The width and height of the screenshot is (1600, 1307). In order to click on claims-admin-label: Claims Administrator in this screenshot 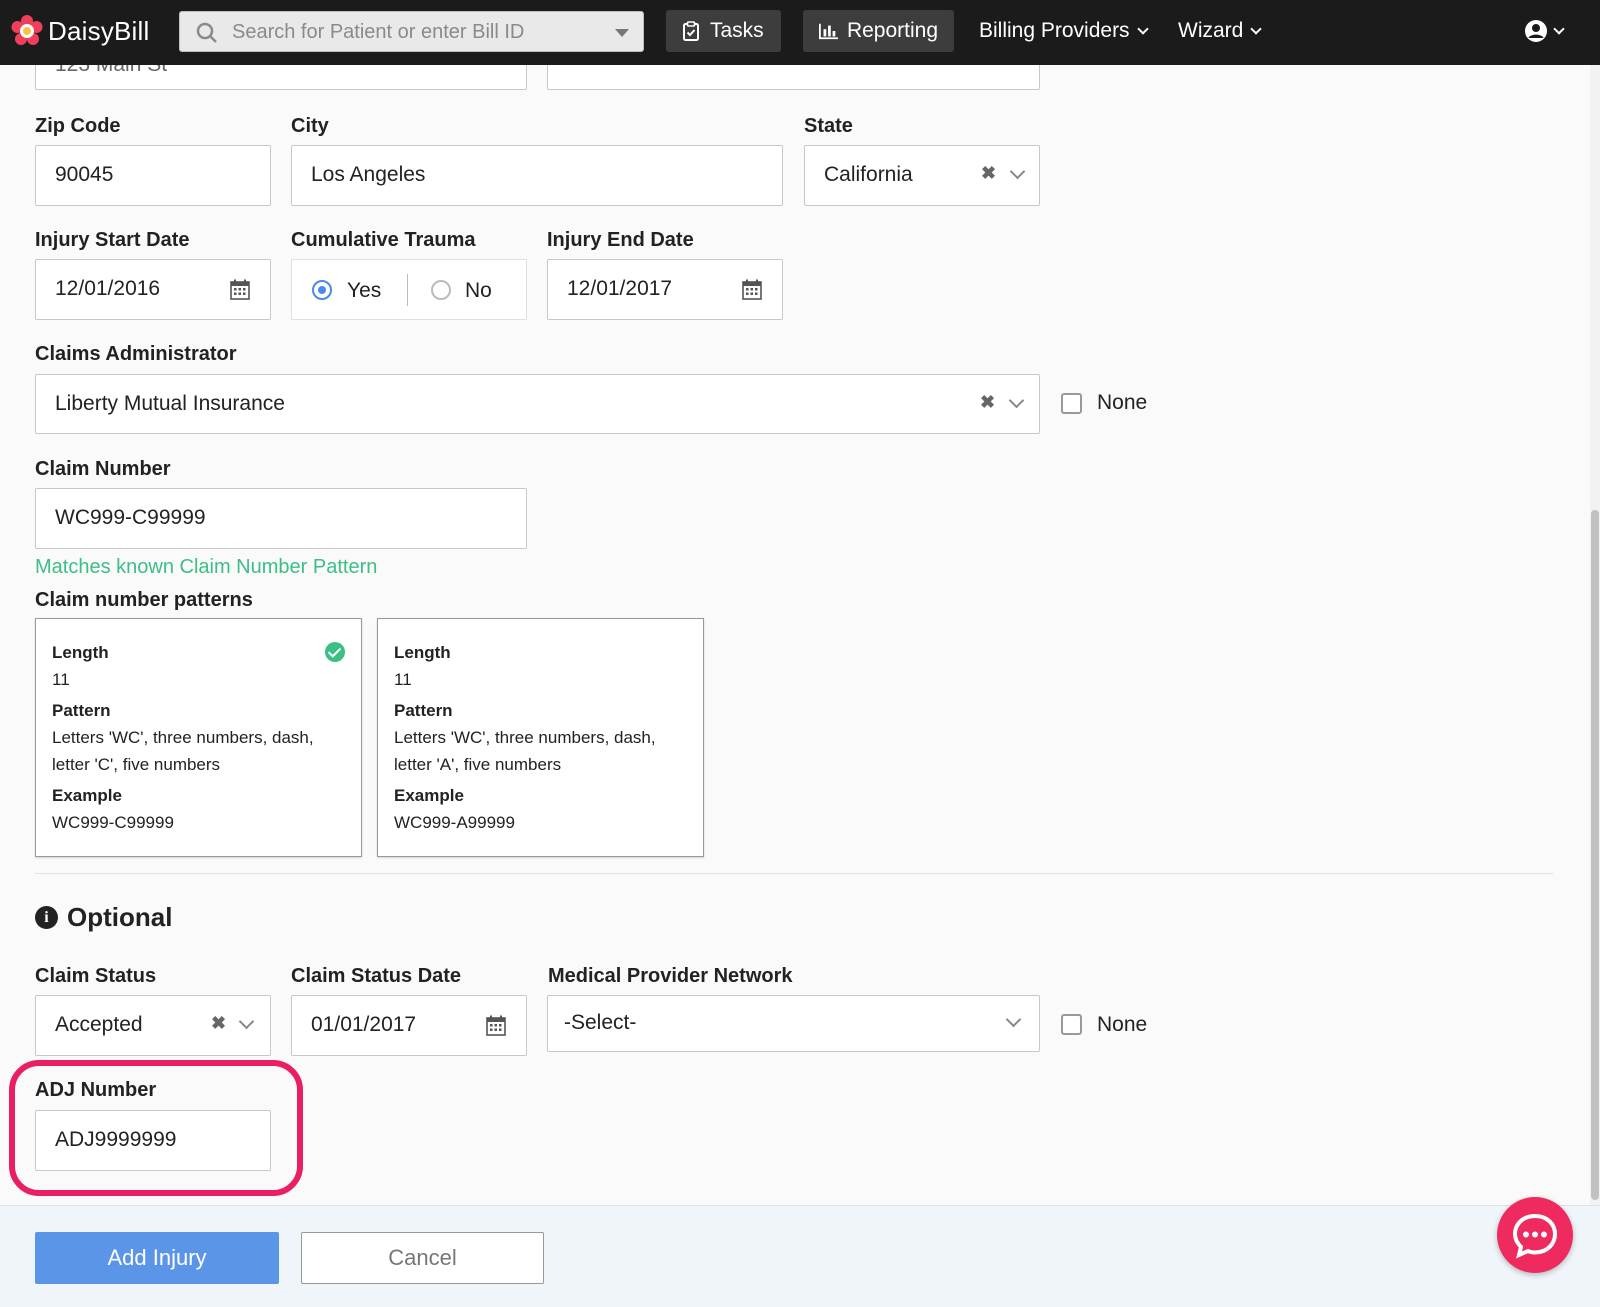, I will do `click(136, 354)`.